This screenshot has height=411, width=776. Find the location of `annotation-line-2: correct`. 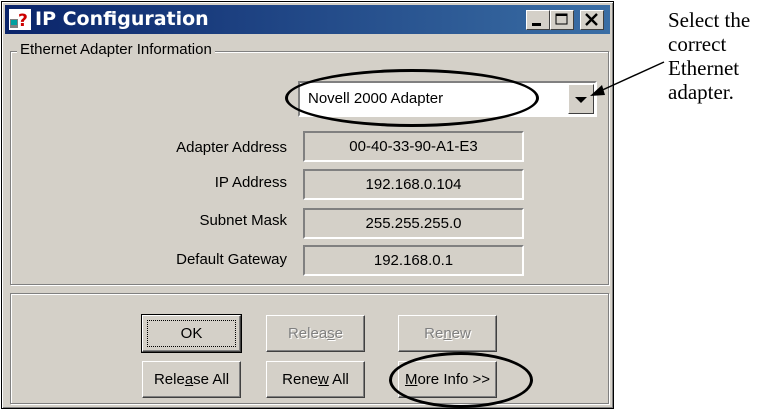

annotation-line-2: correct is located at coordinates (697, 44).